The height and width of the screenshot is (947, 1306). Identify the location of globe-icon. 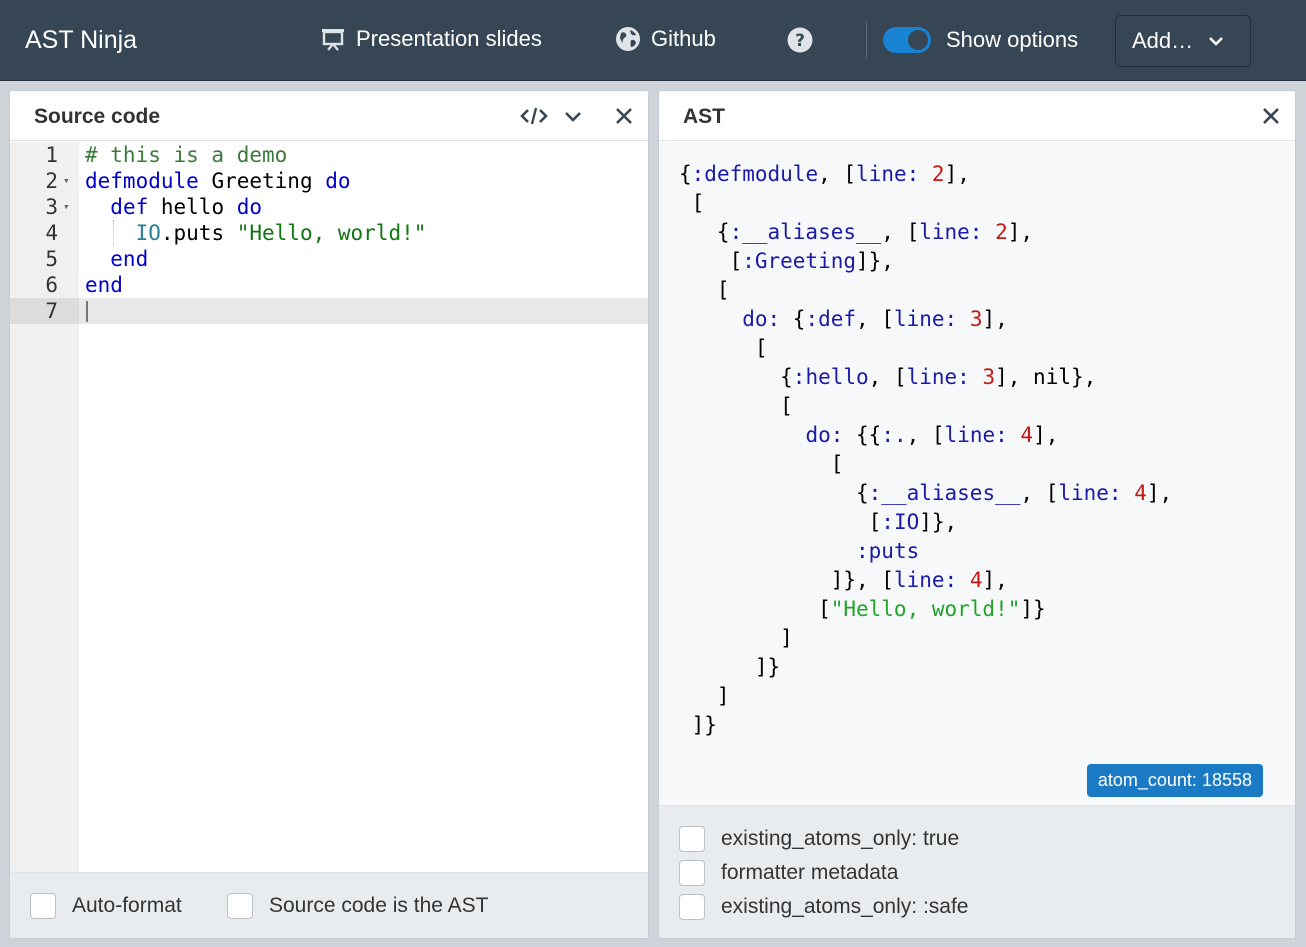
(628, 39).